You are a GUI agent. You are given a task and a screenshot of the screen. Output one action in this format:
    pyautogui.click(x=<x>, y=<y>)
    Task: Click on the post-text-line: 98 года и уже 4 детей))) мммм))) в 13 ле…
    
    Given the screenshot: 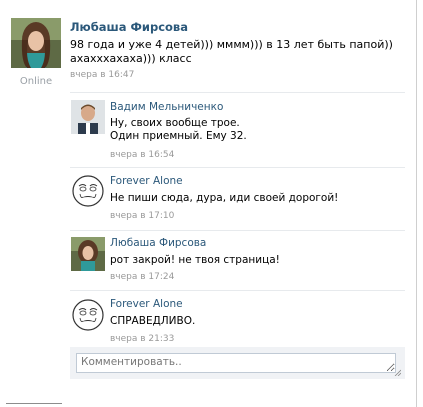 What is the action you would take?
    pyautogui.click(x=231, y=44)
    